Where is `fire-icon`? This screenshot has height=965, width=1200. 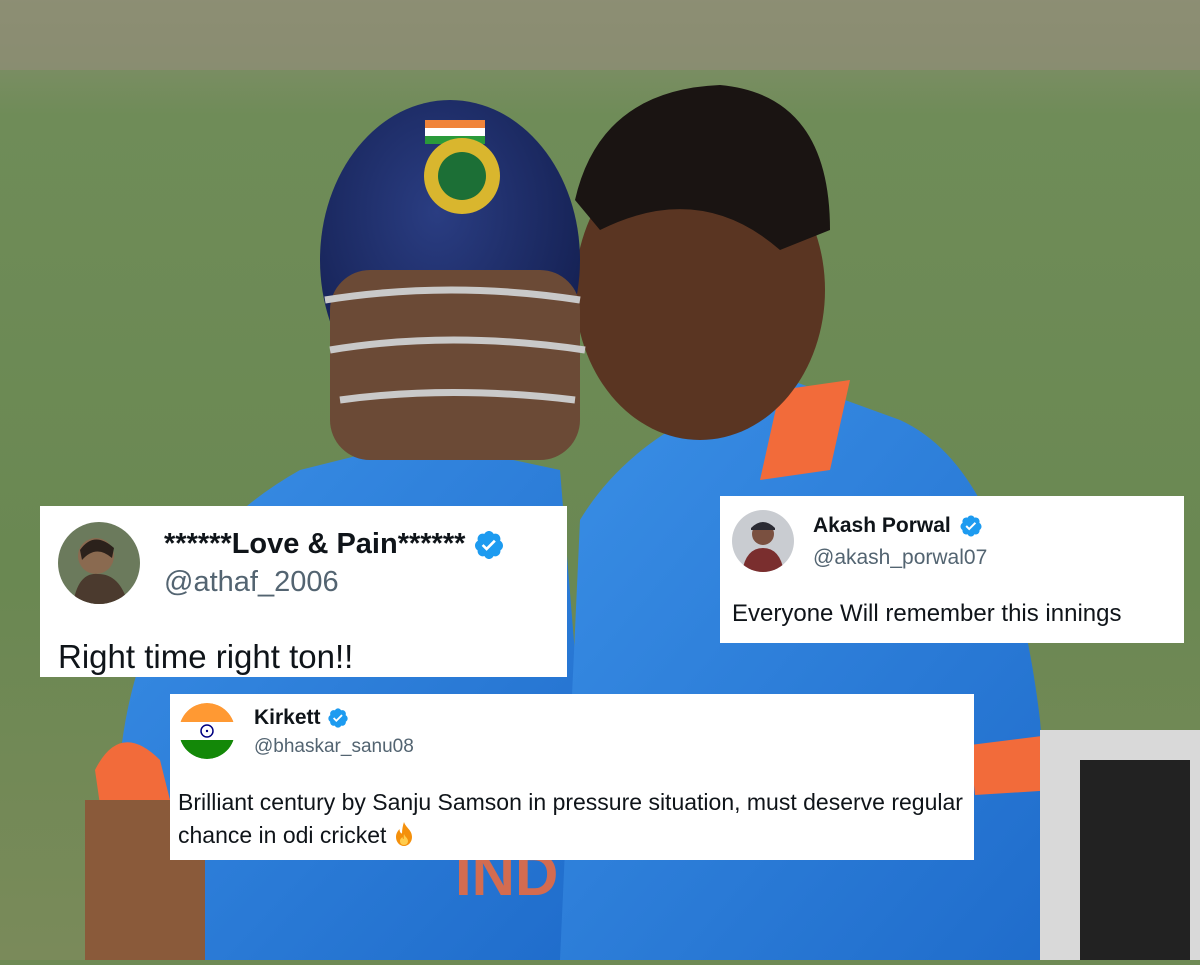 fire-icon is located at coordinates (404, 834).